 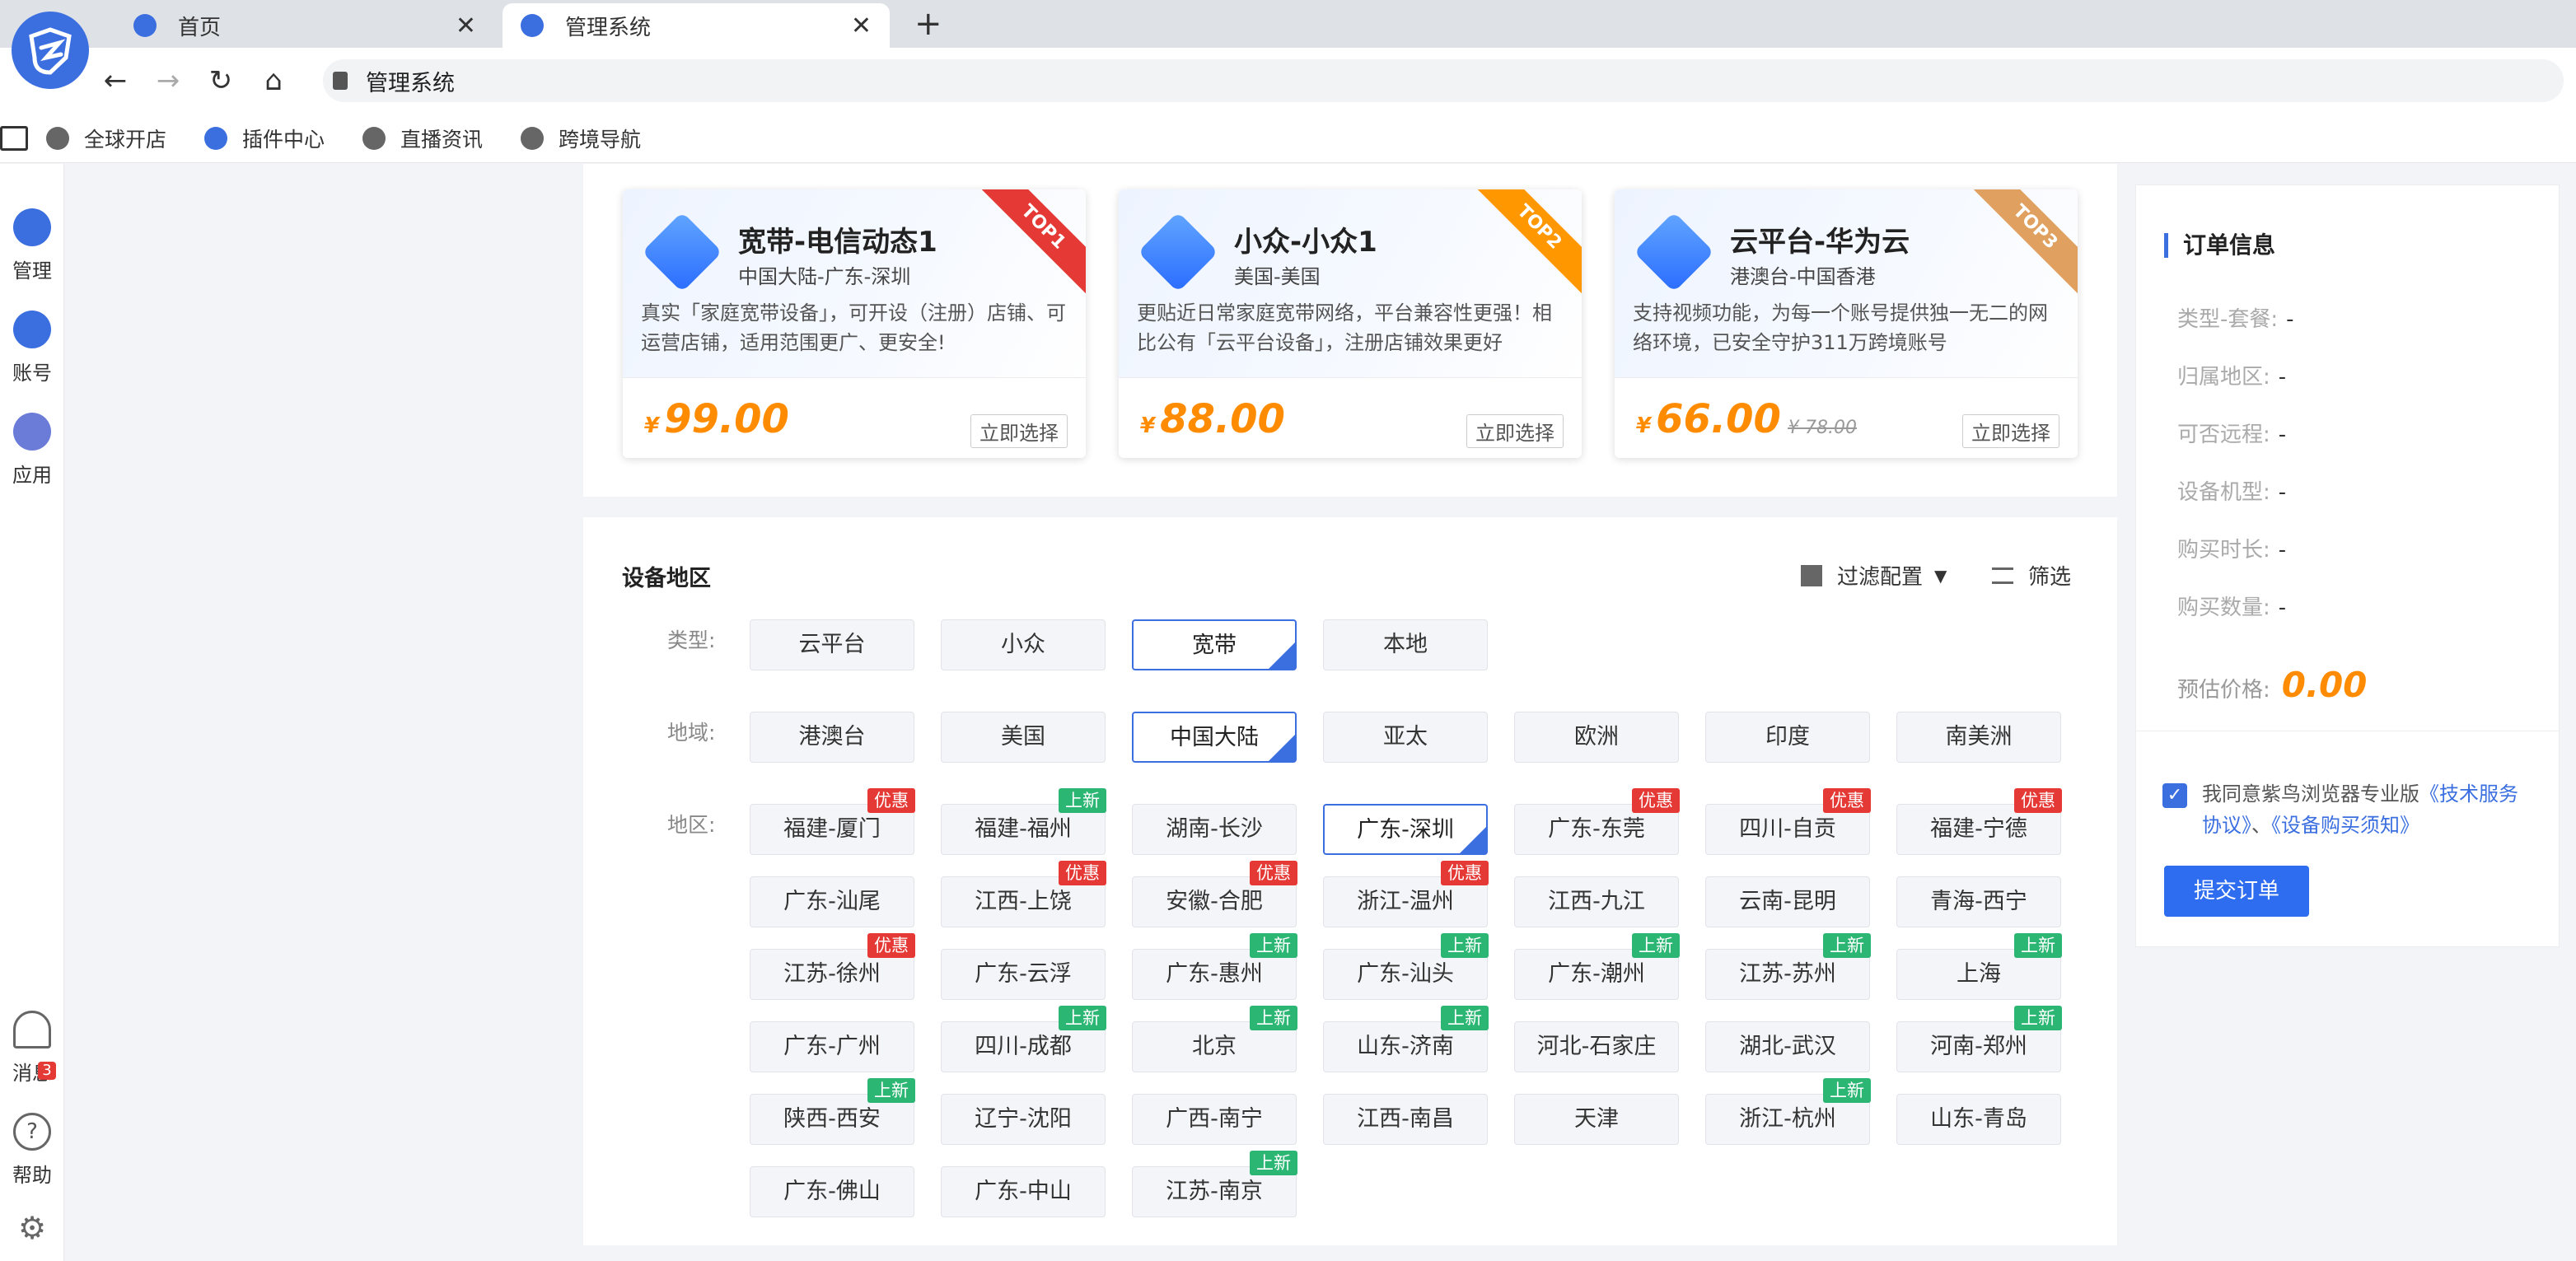 I want to click on area-option: 南美洲, so click(x=1978, y=737).